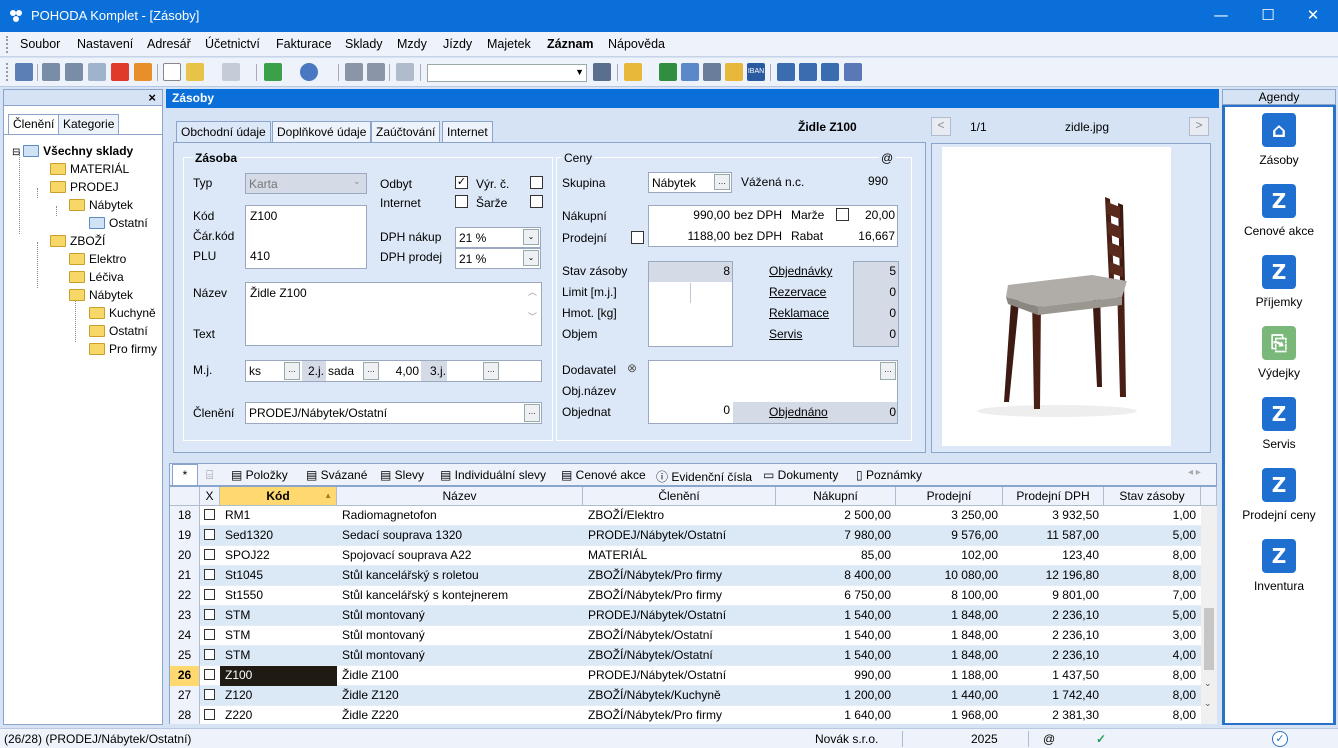  I want to click on prodejni-input: 1188,00, so click(691, 236).